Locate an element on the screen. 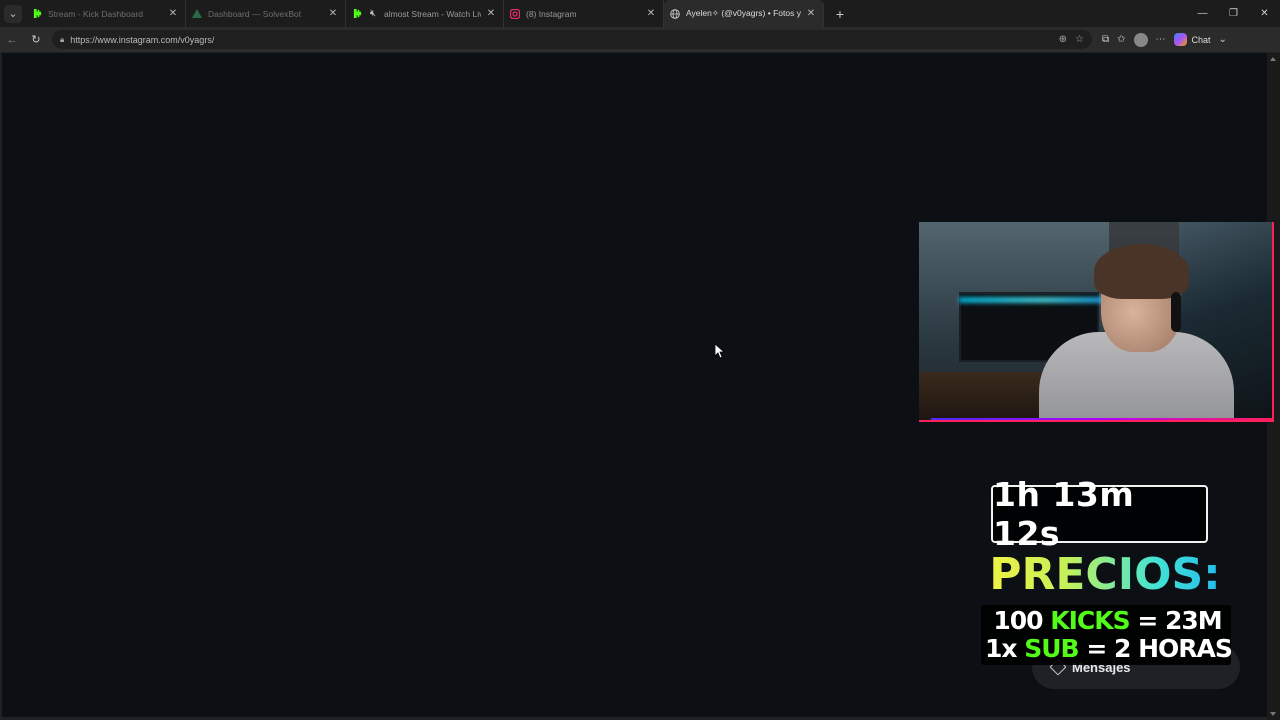 This screenshot has height=720, width=1280. price-qty: 1x is located at coordinates (1005, 648).